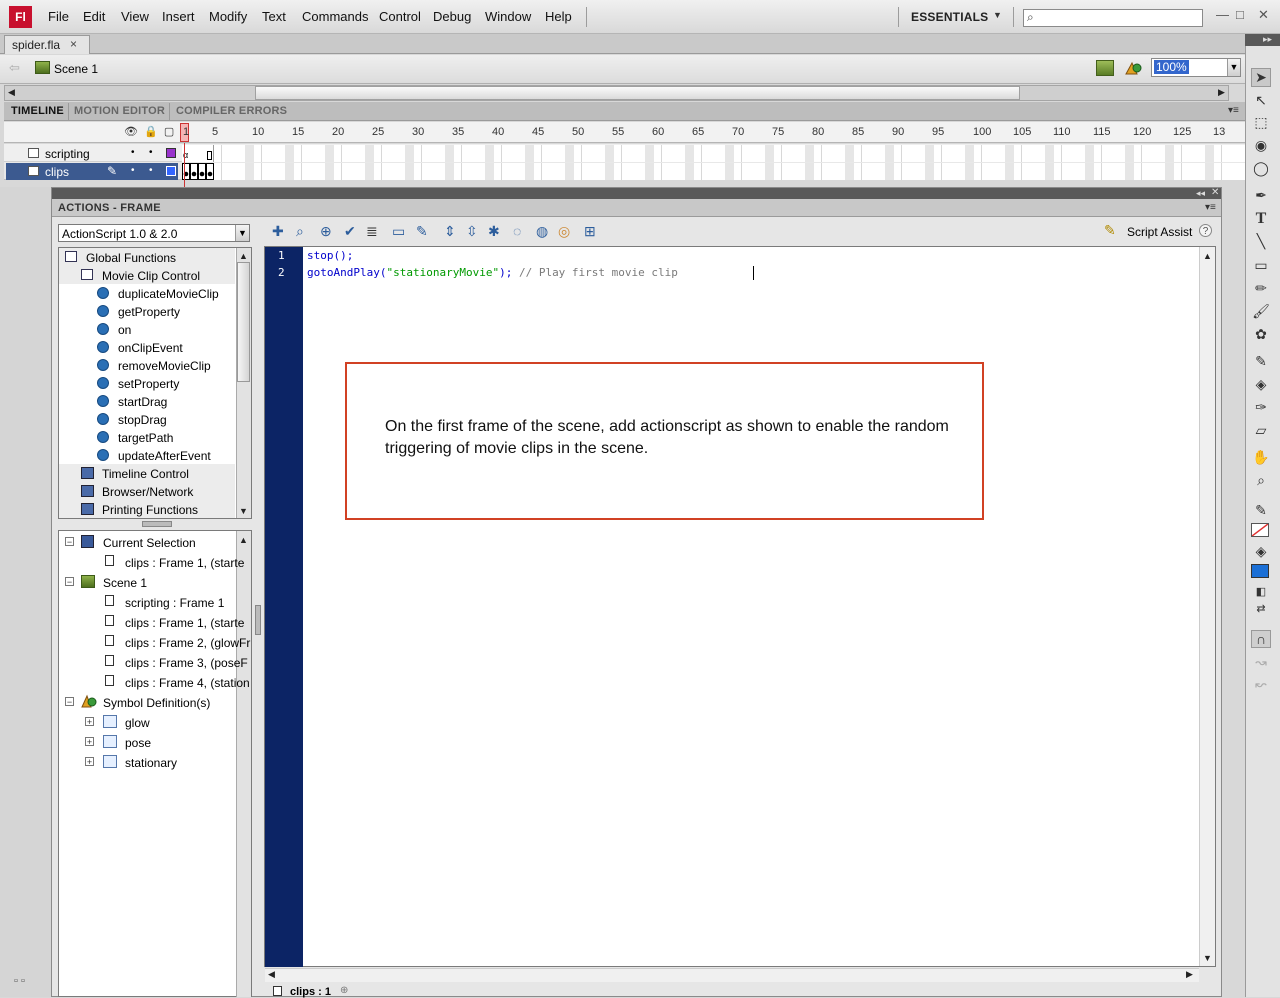  Describe the element at coordinates (164, 456) in the screenshot. I see `toolbox-item: updateAfterEvent` at that location.